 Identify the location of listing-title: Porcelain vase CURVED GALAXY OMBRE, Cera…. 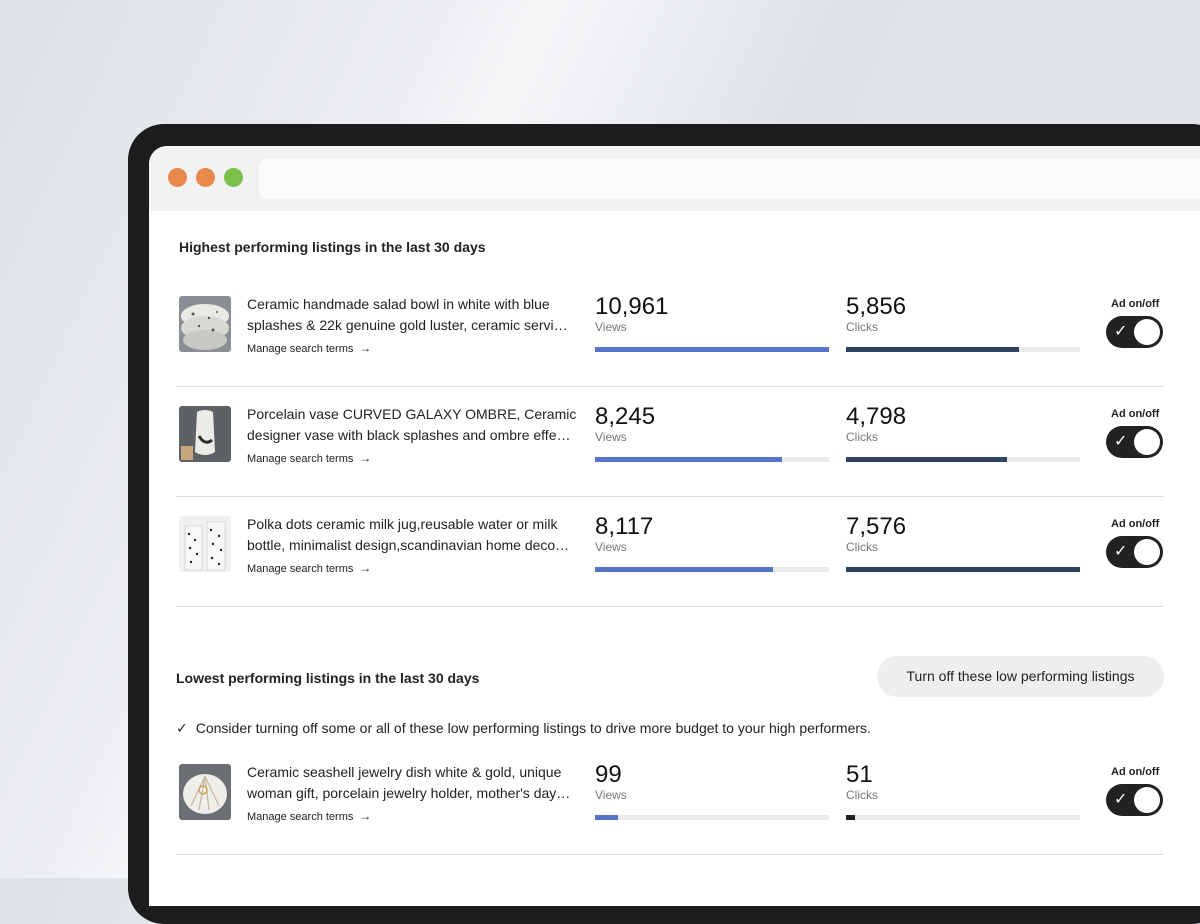
(414, 425).